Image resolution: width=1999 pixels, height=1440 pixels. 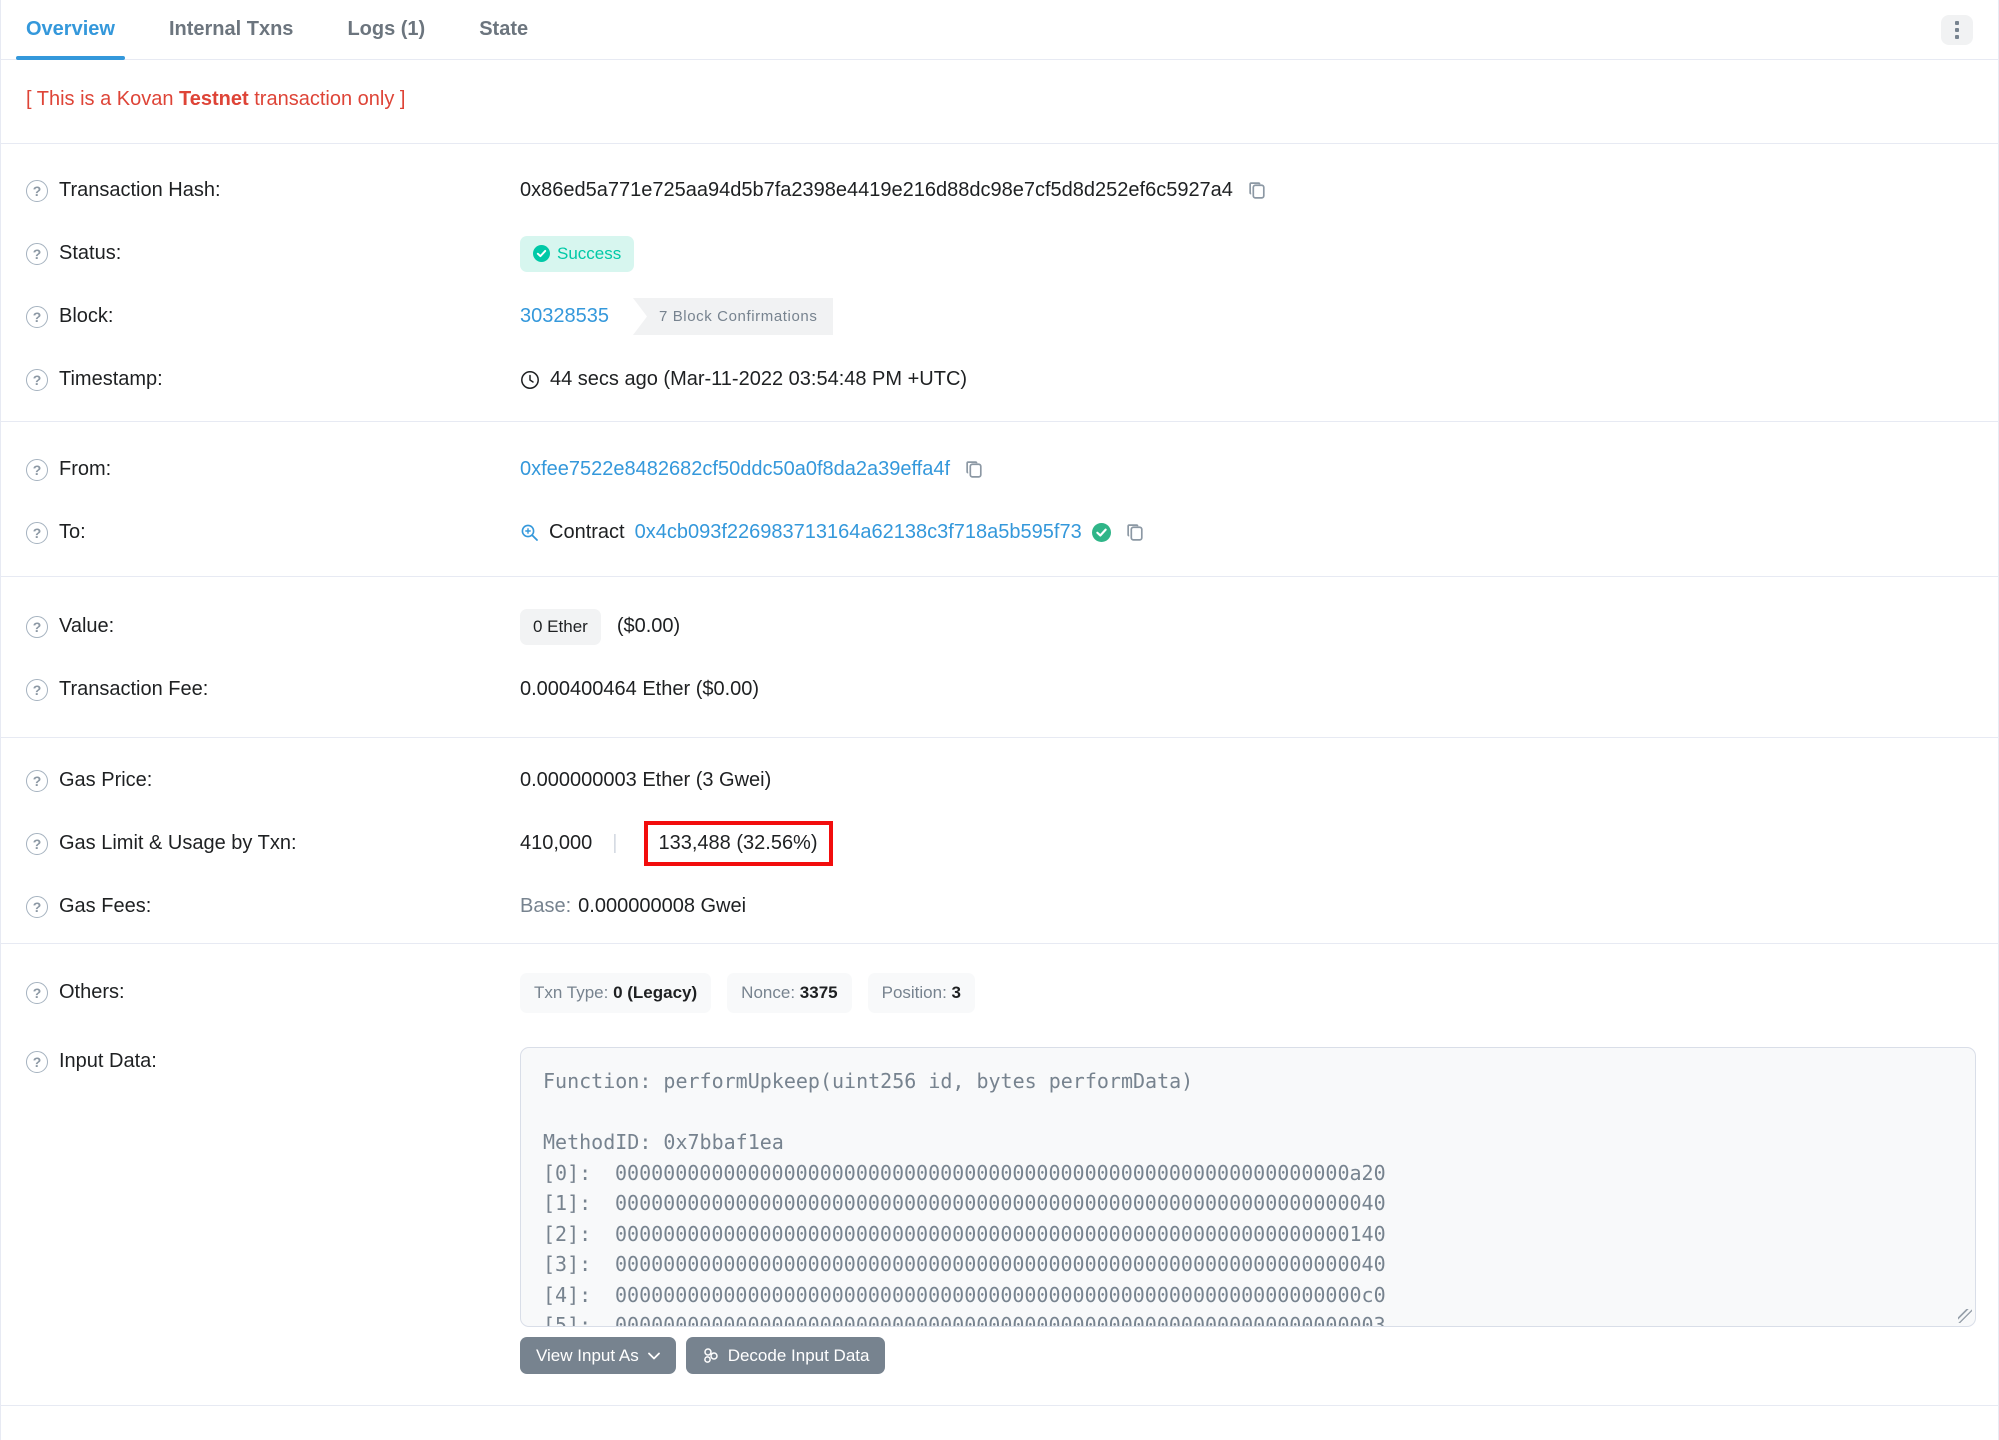 What do you see at coordinates (105, 906) in the screenshot?
I see `row-label: Gas Fees:` at bounding box center [105, 906].